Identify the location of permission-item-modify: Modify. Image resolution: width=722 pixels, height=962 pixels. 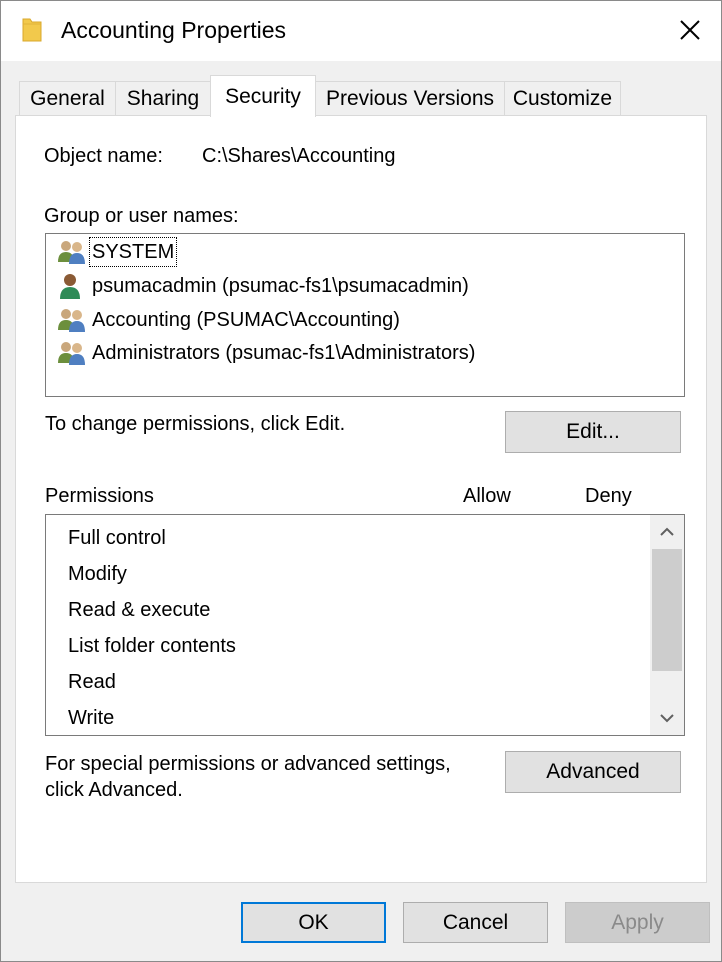
(97, 574).